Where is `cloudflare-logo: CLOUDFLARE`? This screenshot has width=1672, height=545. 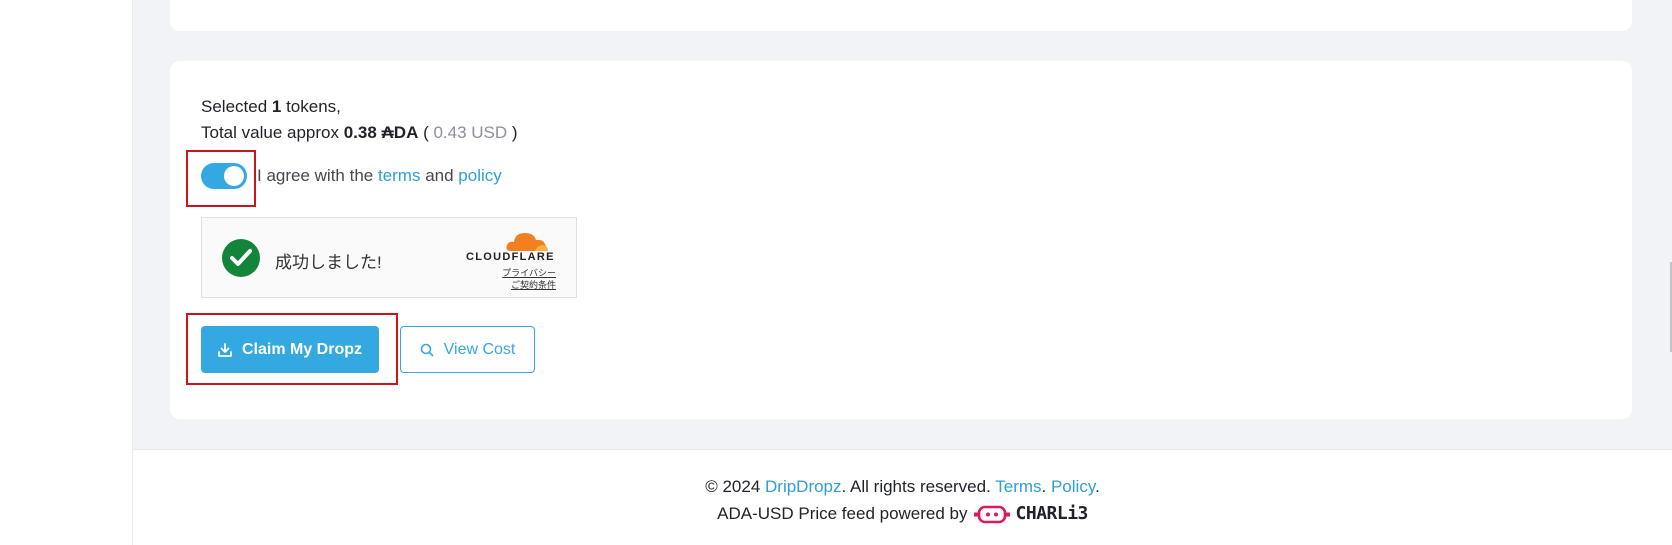
cloudflare-logo: CLOUDFLARE is located at coordinates (510, 257).